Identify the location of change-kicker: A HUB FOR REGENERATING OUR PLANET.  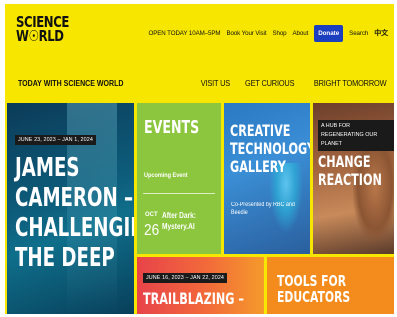
(356, 135).